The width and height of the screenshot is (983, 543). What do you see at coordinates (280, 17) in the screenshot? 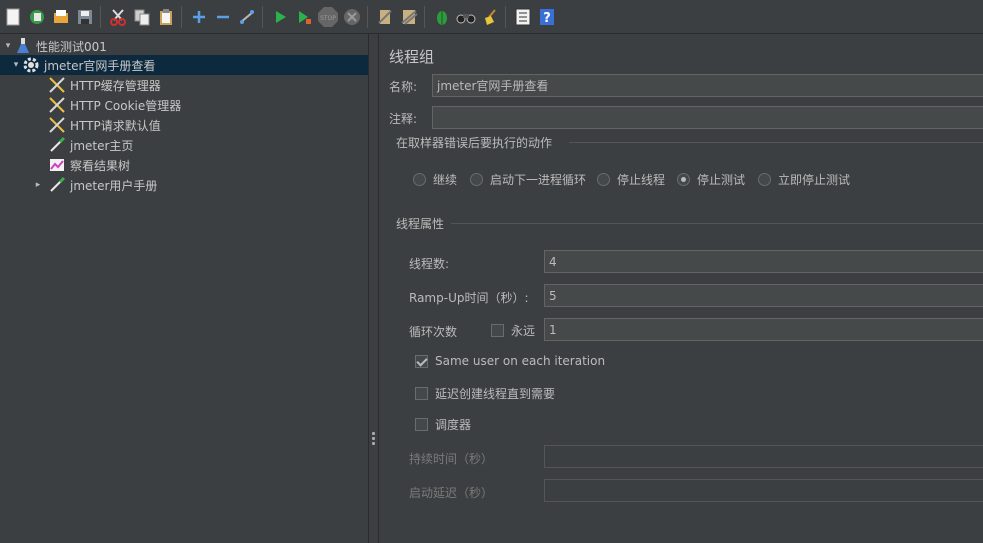
I see `start-icon` at bounding box center [280, 17].